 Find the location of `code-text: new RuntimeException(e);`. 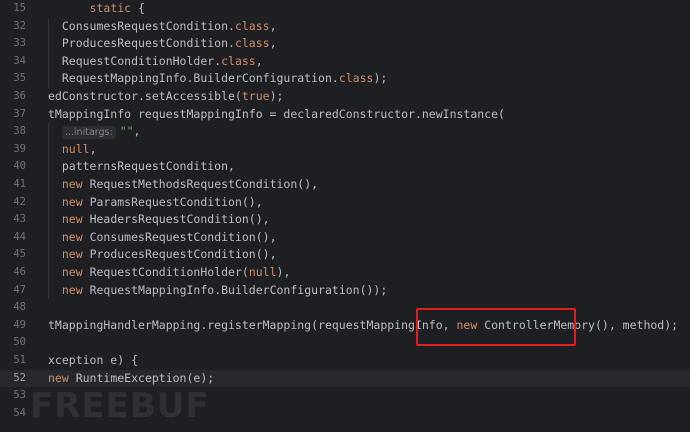

code-text: new RuntimeException(e); is located at coordinates (131, 379).